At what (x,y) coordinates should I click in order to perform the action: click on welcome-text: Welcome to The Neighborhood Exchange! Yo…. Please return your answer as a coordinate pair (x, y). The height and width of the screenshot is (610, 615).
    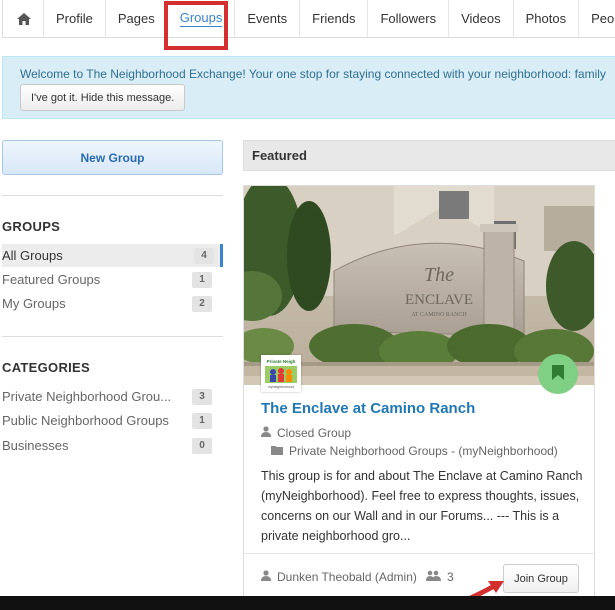
    Looking at the image, I should click on (313, 74).